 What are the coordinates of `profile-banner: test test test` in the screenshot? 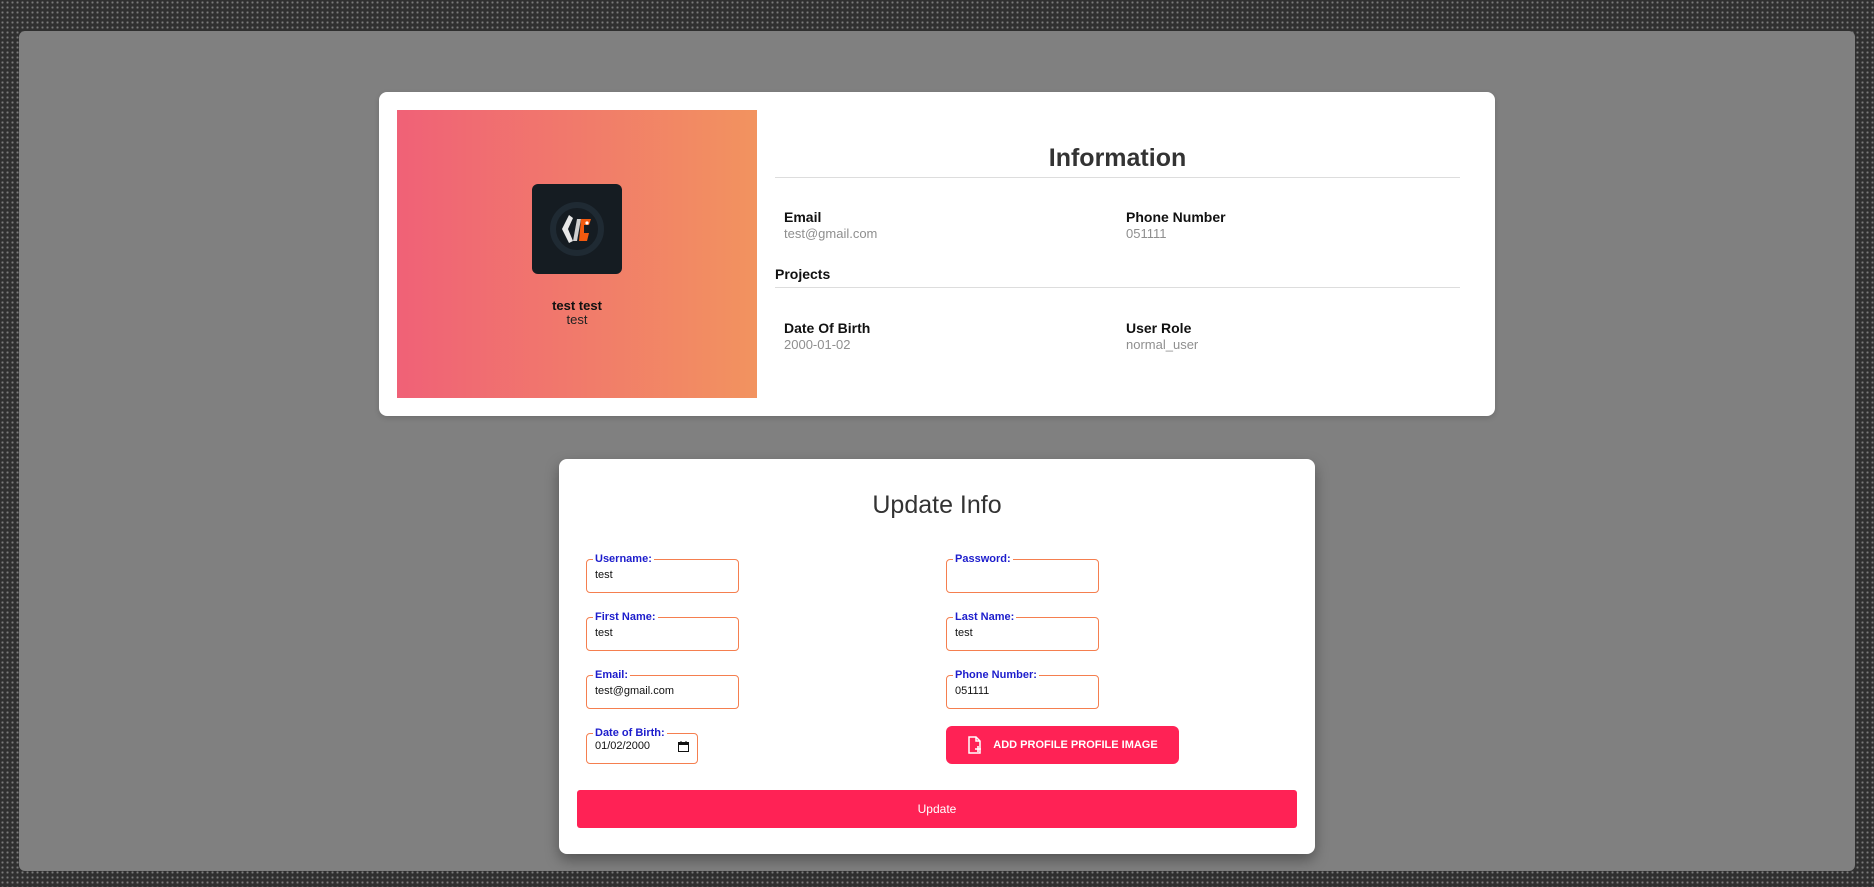 It's located at (577, 254).